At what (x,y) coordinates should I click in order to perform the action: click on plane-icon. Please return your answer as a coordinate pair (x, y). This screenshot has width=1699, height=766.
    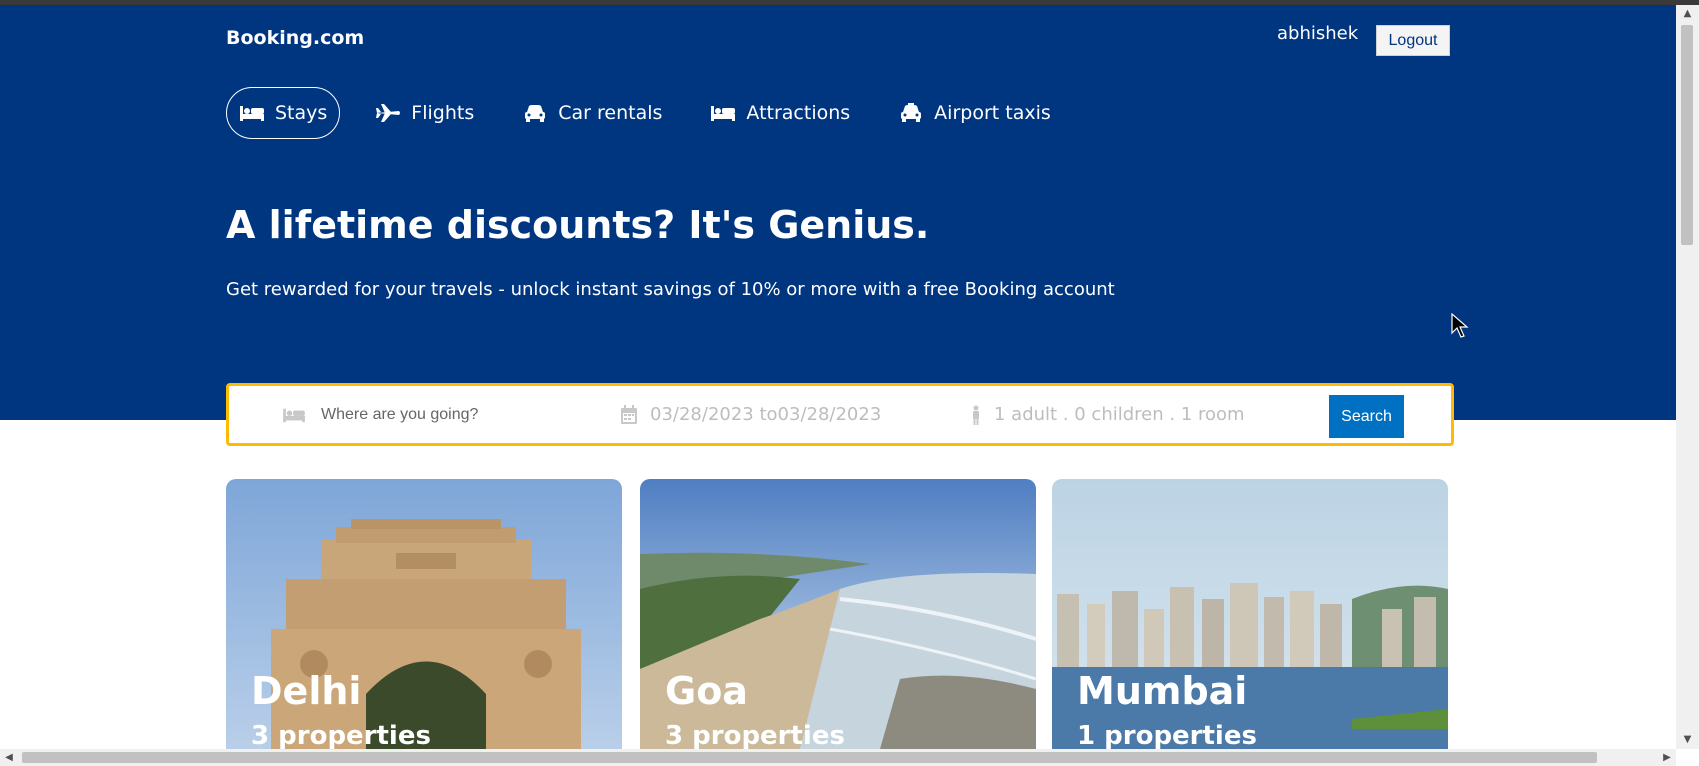
    Looking at the image, I should click on (388, 113).